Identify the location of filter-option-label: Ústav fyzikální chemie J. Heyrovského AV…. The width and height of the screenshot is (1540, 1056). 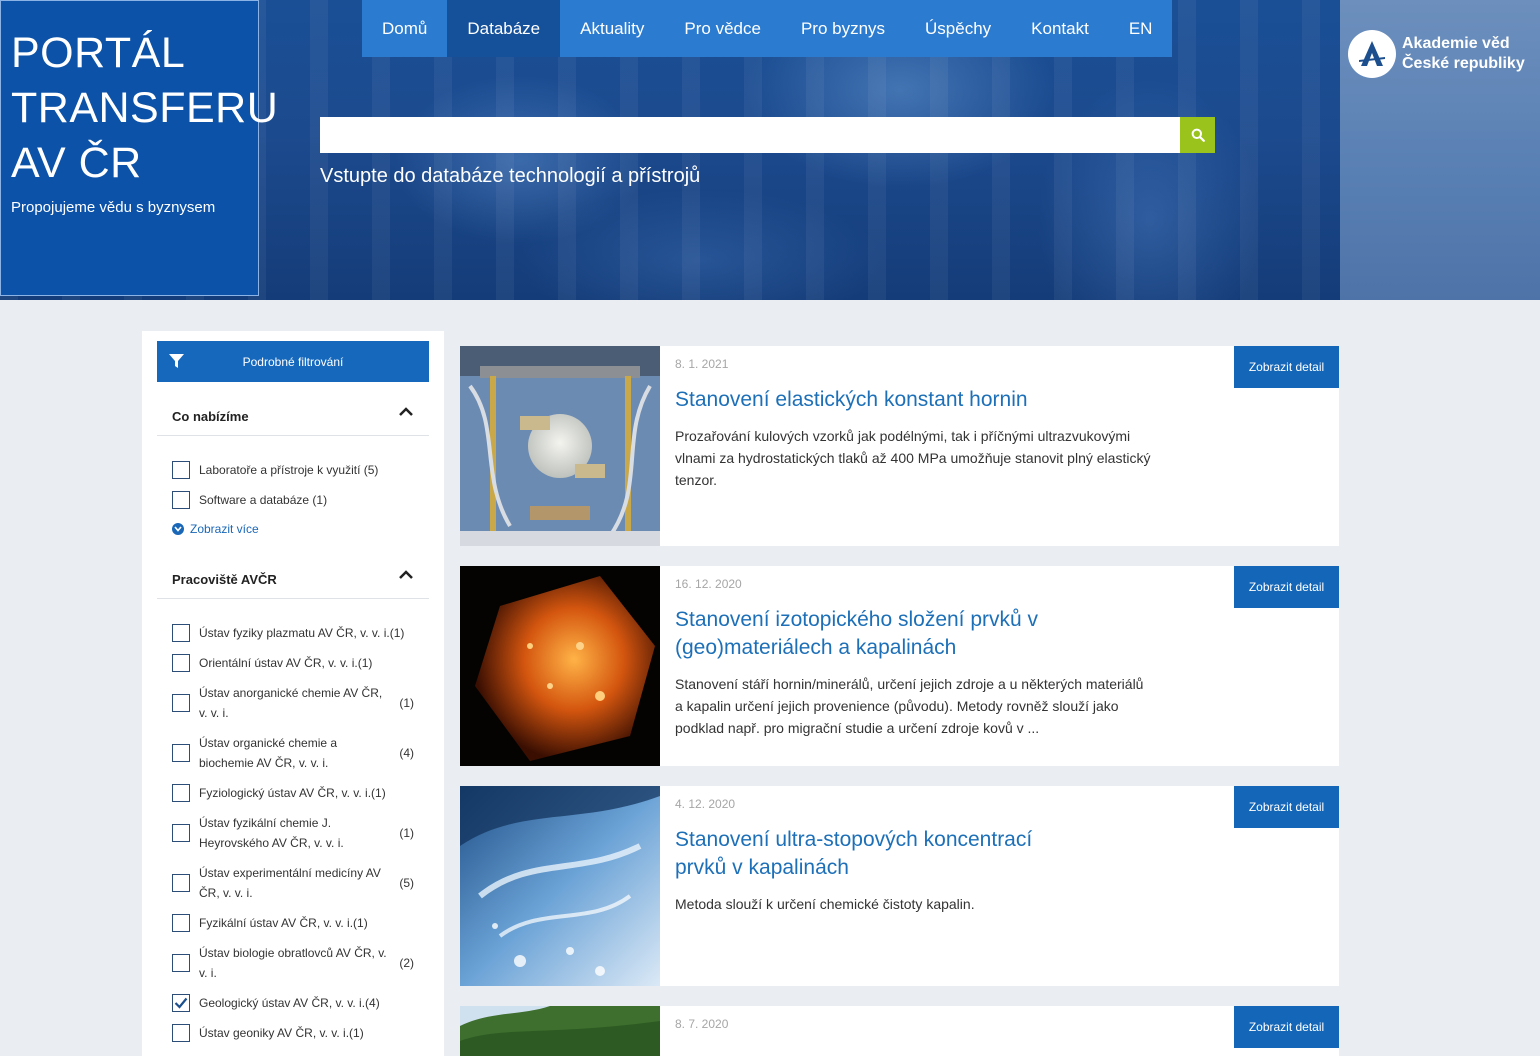
(271, 833).